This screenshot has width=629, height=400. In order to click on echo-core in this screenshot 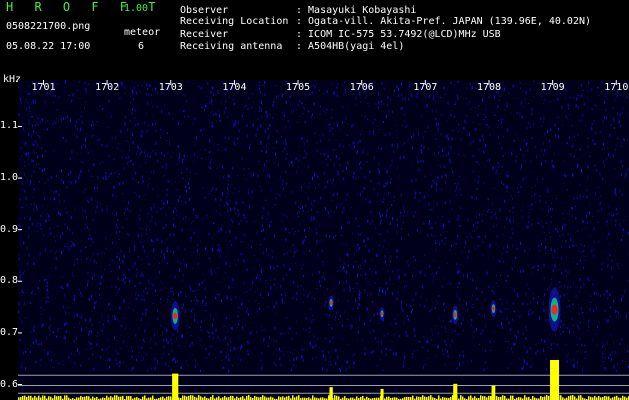, I will do `click(455, 315)`.